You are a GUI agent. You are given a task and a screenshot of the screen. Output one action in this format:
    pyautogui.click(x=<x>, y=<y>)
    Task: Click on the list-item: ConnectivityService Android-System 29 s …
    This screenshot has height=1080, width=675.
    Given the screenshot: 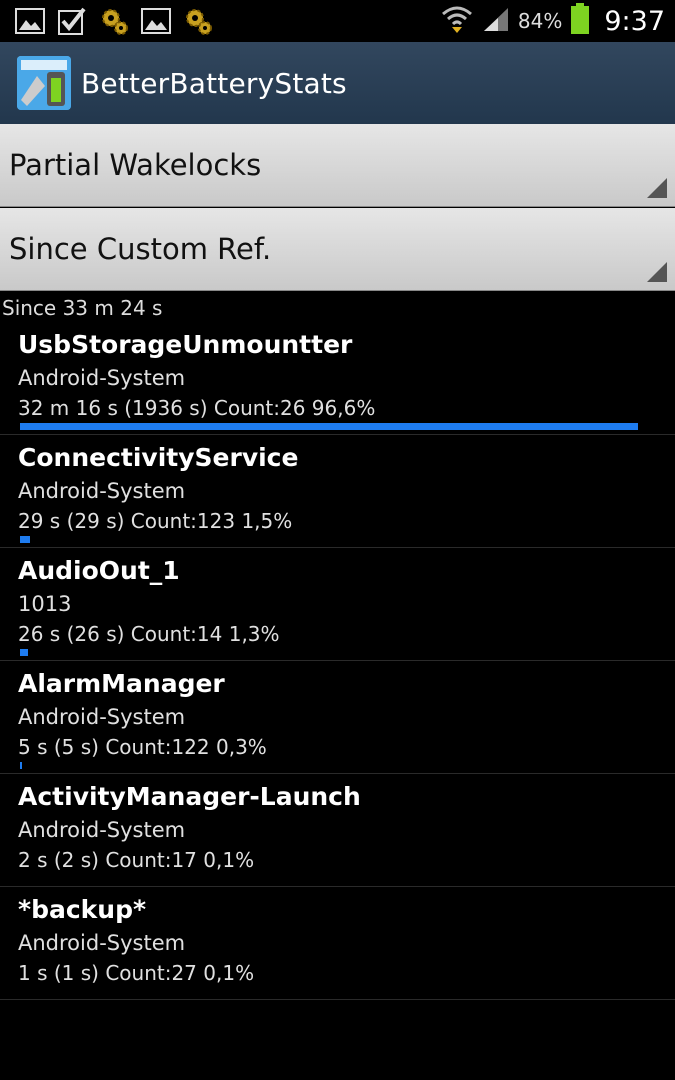 What is the action you would take?
    pyautogui.click(x=337, y=491)
    